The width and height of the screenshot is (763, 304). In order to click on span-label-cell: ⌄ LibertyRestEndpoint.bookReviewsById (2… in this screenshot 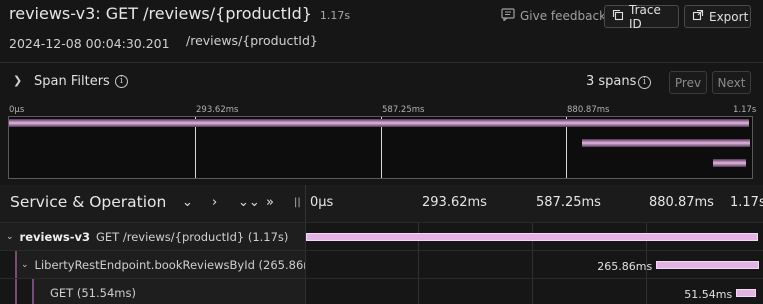, I will do `click(161, 264)`.